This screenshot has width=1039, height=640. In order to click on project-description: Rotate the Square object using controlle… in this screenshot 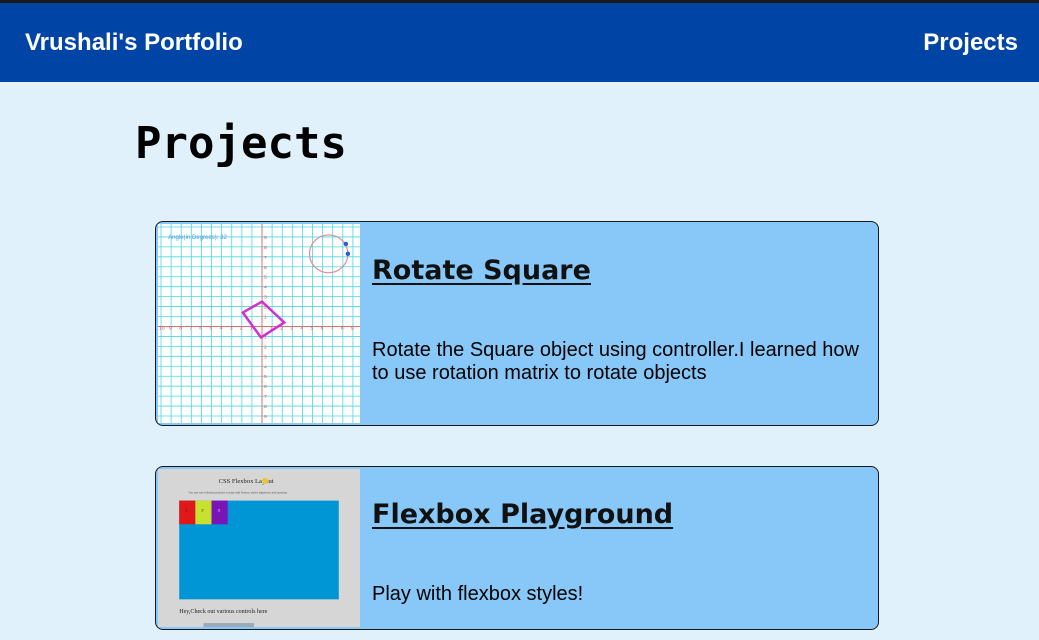, I will do `click(615, 361)`.